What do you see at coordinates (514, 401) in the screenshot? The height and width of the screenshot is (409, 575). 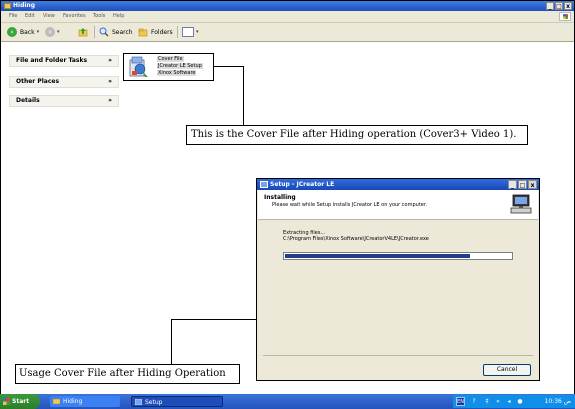 I see `system-tray: EN ? ‡ « ◂ ● 10:36 ص` at bounding box center [514, 401].